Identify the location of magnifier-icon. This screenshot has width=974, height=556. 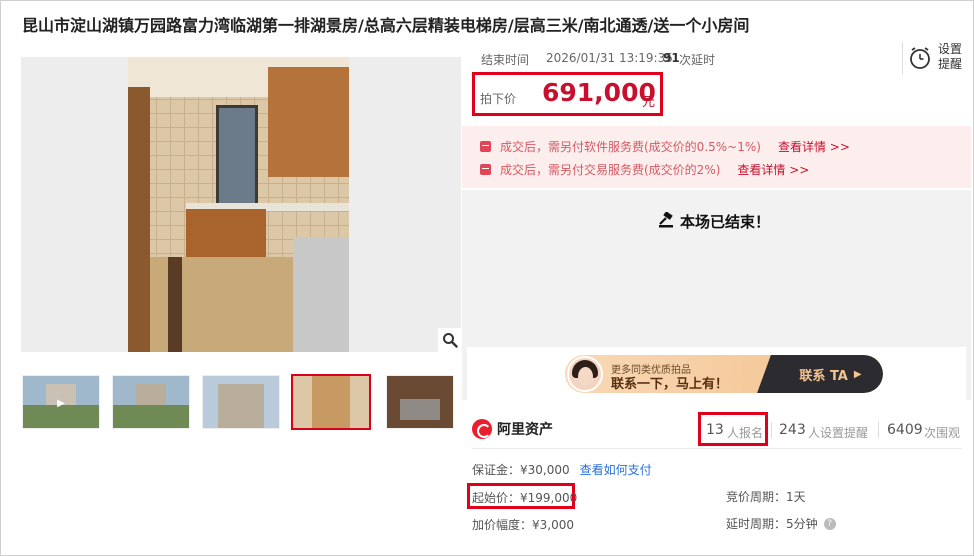
(449, 340).